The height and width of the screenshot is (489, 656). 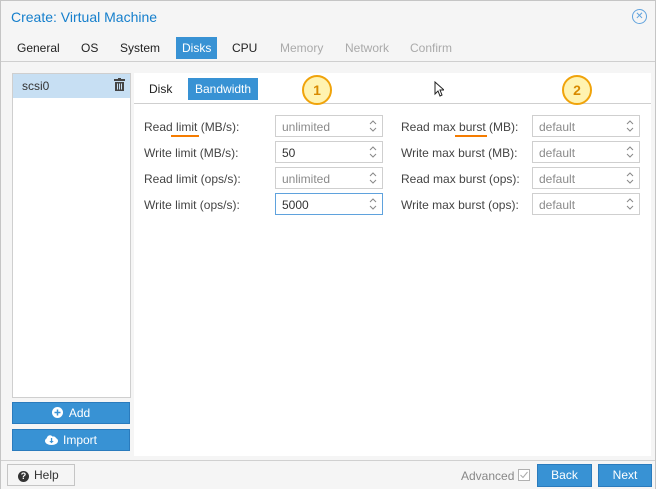 What do you see at coordinates (197, 48) in the screenshot?
I see `tab-disks: Disks` at bounding box center [197, 48].